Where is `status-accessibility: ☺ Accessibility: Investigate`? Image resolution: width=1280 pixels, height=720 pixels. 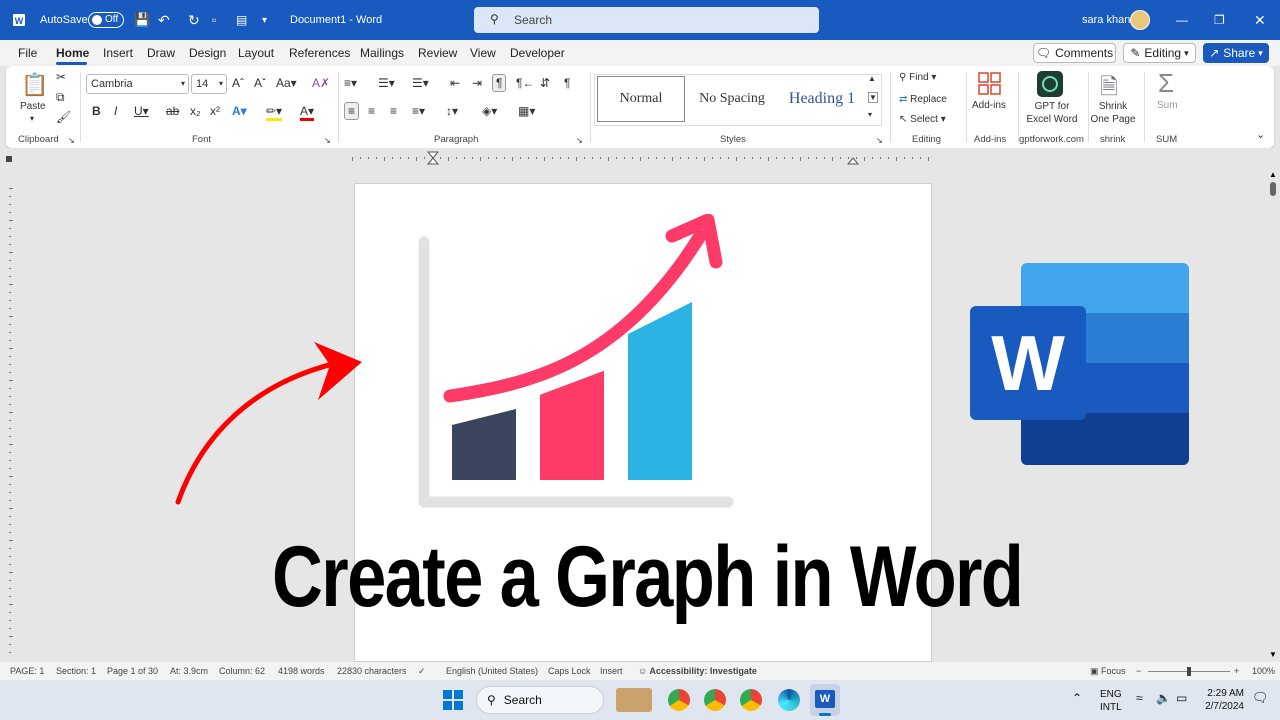
status-accessibility: ☺ Accessibility: Investigate is located at coordinates (697, 671).